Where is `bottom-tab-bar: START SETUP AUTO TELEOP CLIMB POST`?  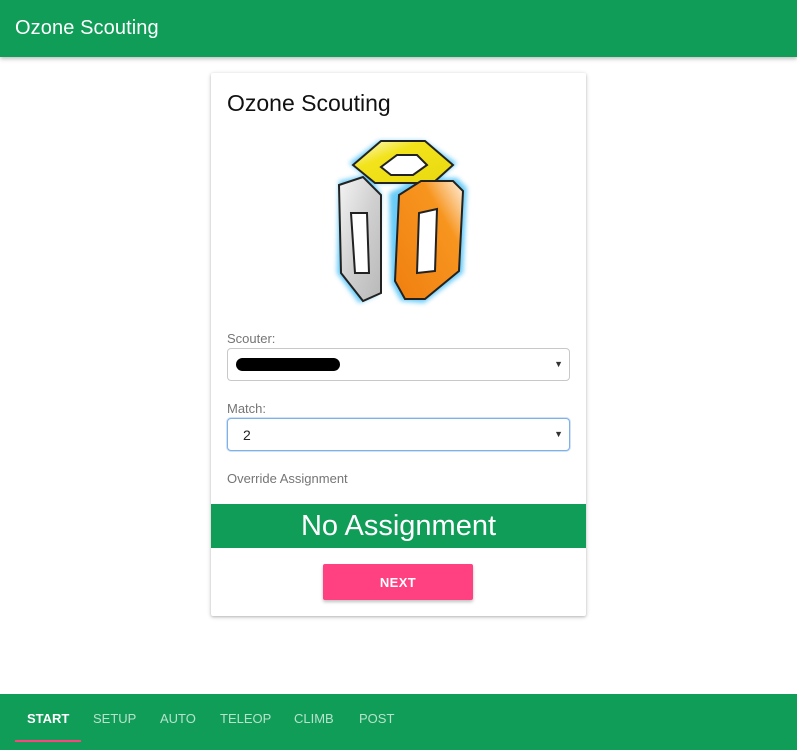
bottom-tab-bar: START SETUP AUTO TELEOP CLIMB POST is located at coordinates (398, 722).